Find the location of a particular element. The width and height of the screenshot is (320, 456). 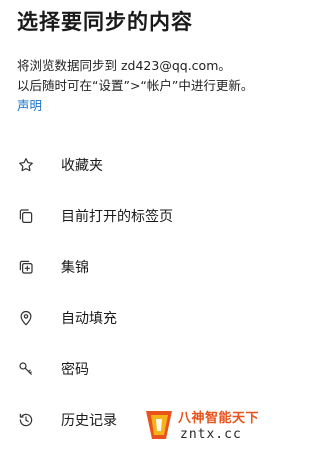

star-icon is located at coordinates (26, 165).